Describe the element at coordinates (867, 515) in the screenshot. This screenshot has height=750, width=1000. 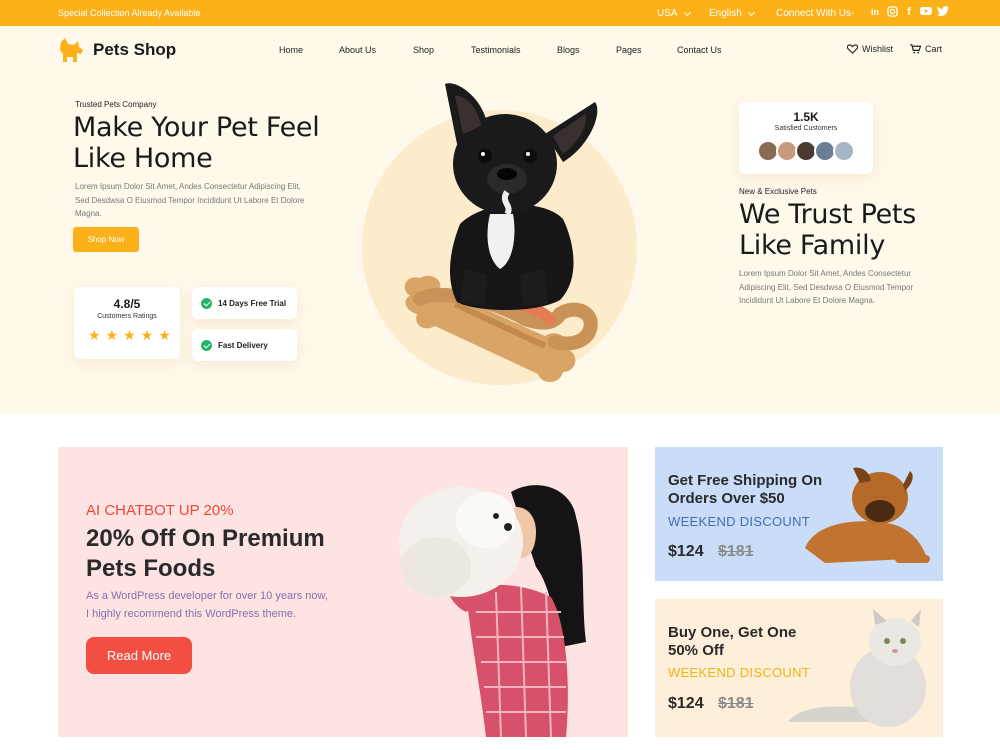
I see `mastiff-dog-image` at that location.